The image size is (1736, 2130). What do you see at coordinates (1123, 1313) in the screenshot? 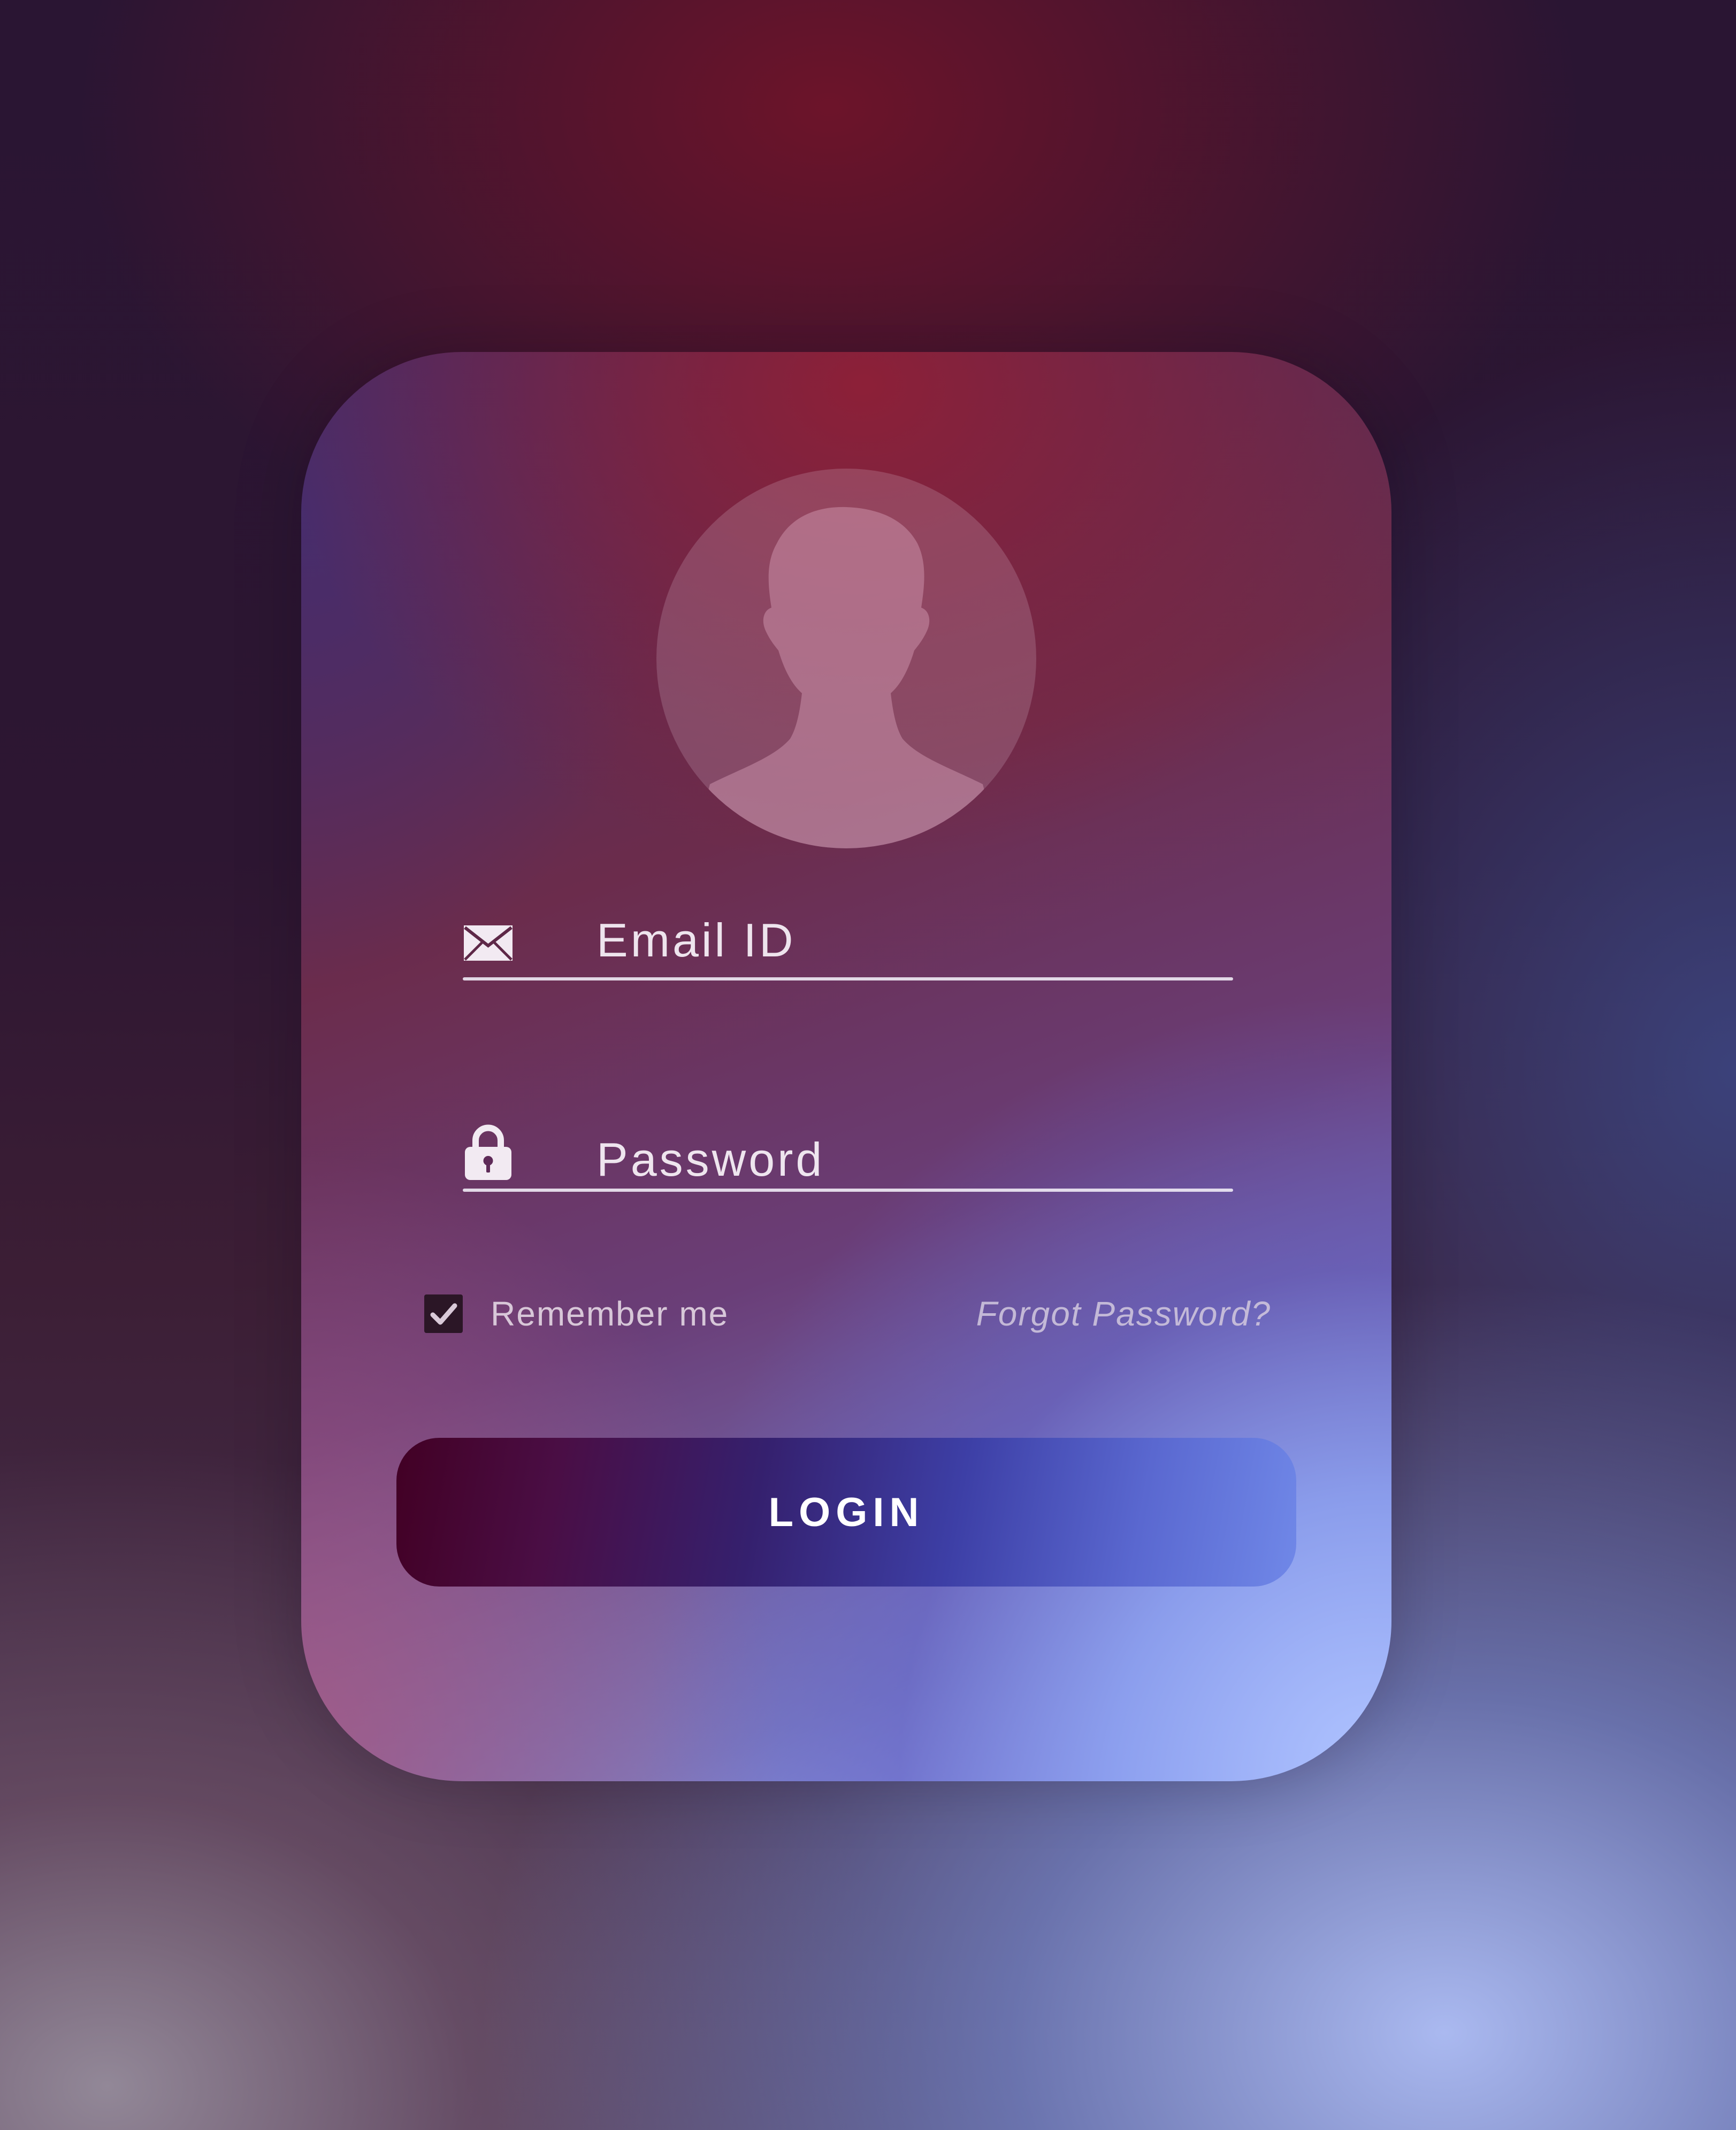
I see `forgot-password-link: Forgot Password?` at bounding box center [1123, 1313].